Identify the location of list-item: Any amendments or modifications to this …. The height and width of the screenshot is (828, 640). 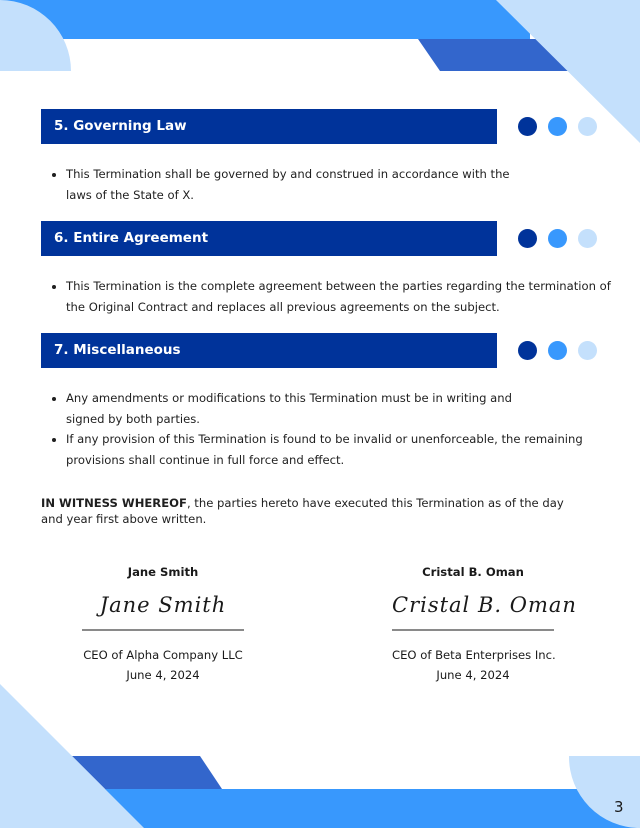
(291, 408).